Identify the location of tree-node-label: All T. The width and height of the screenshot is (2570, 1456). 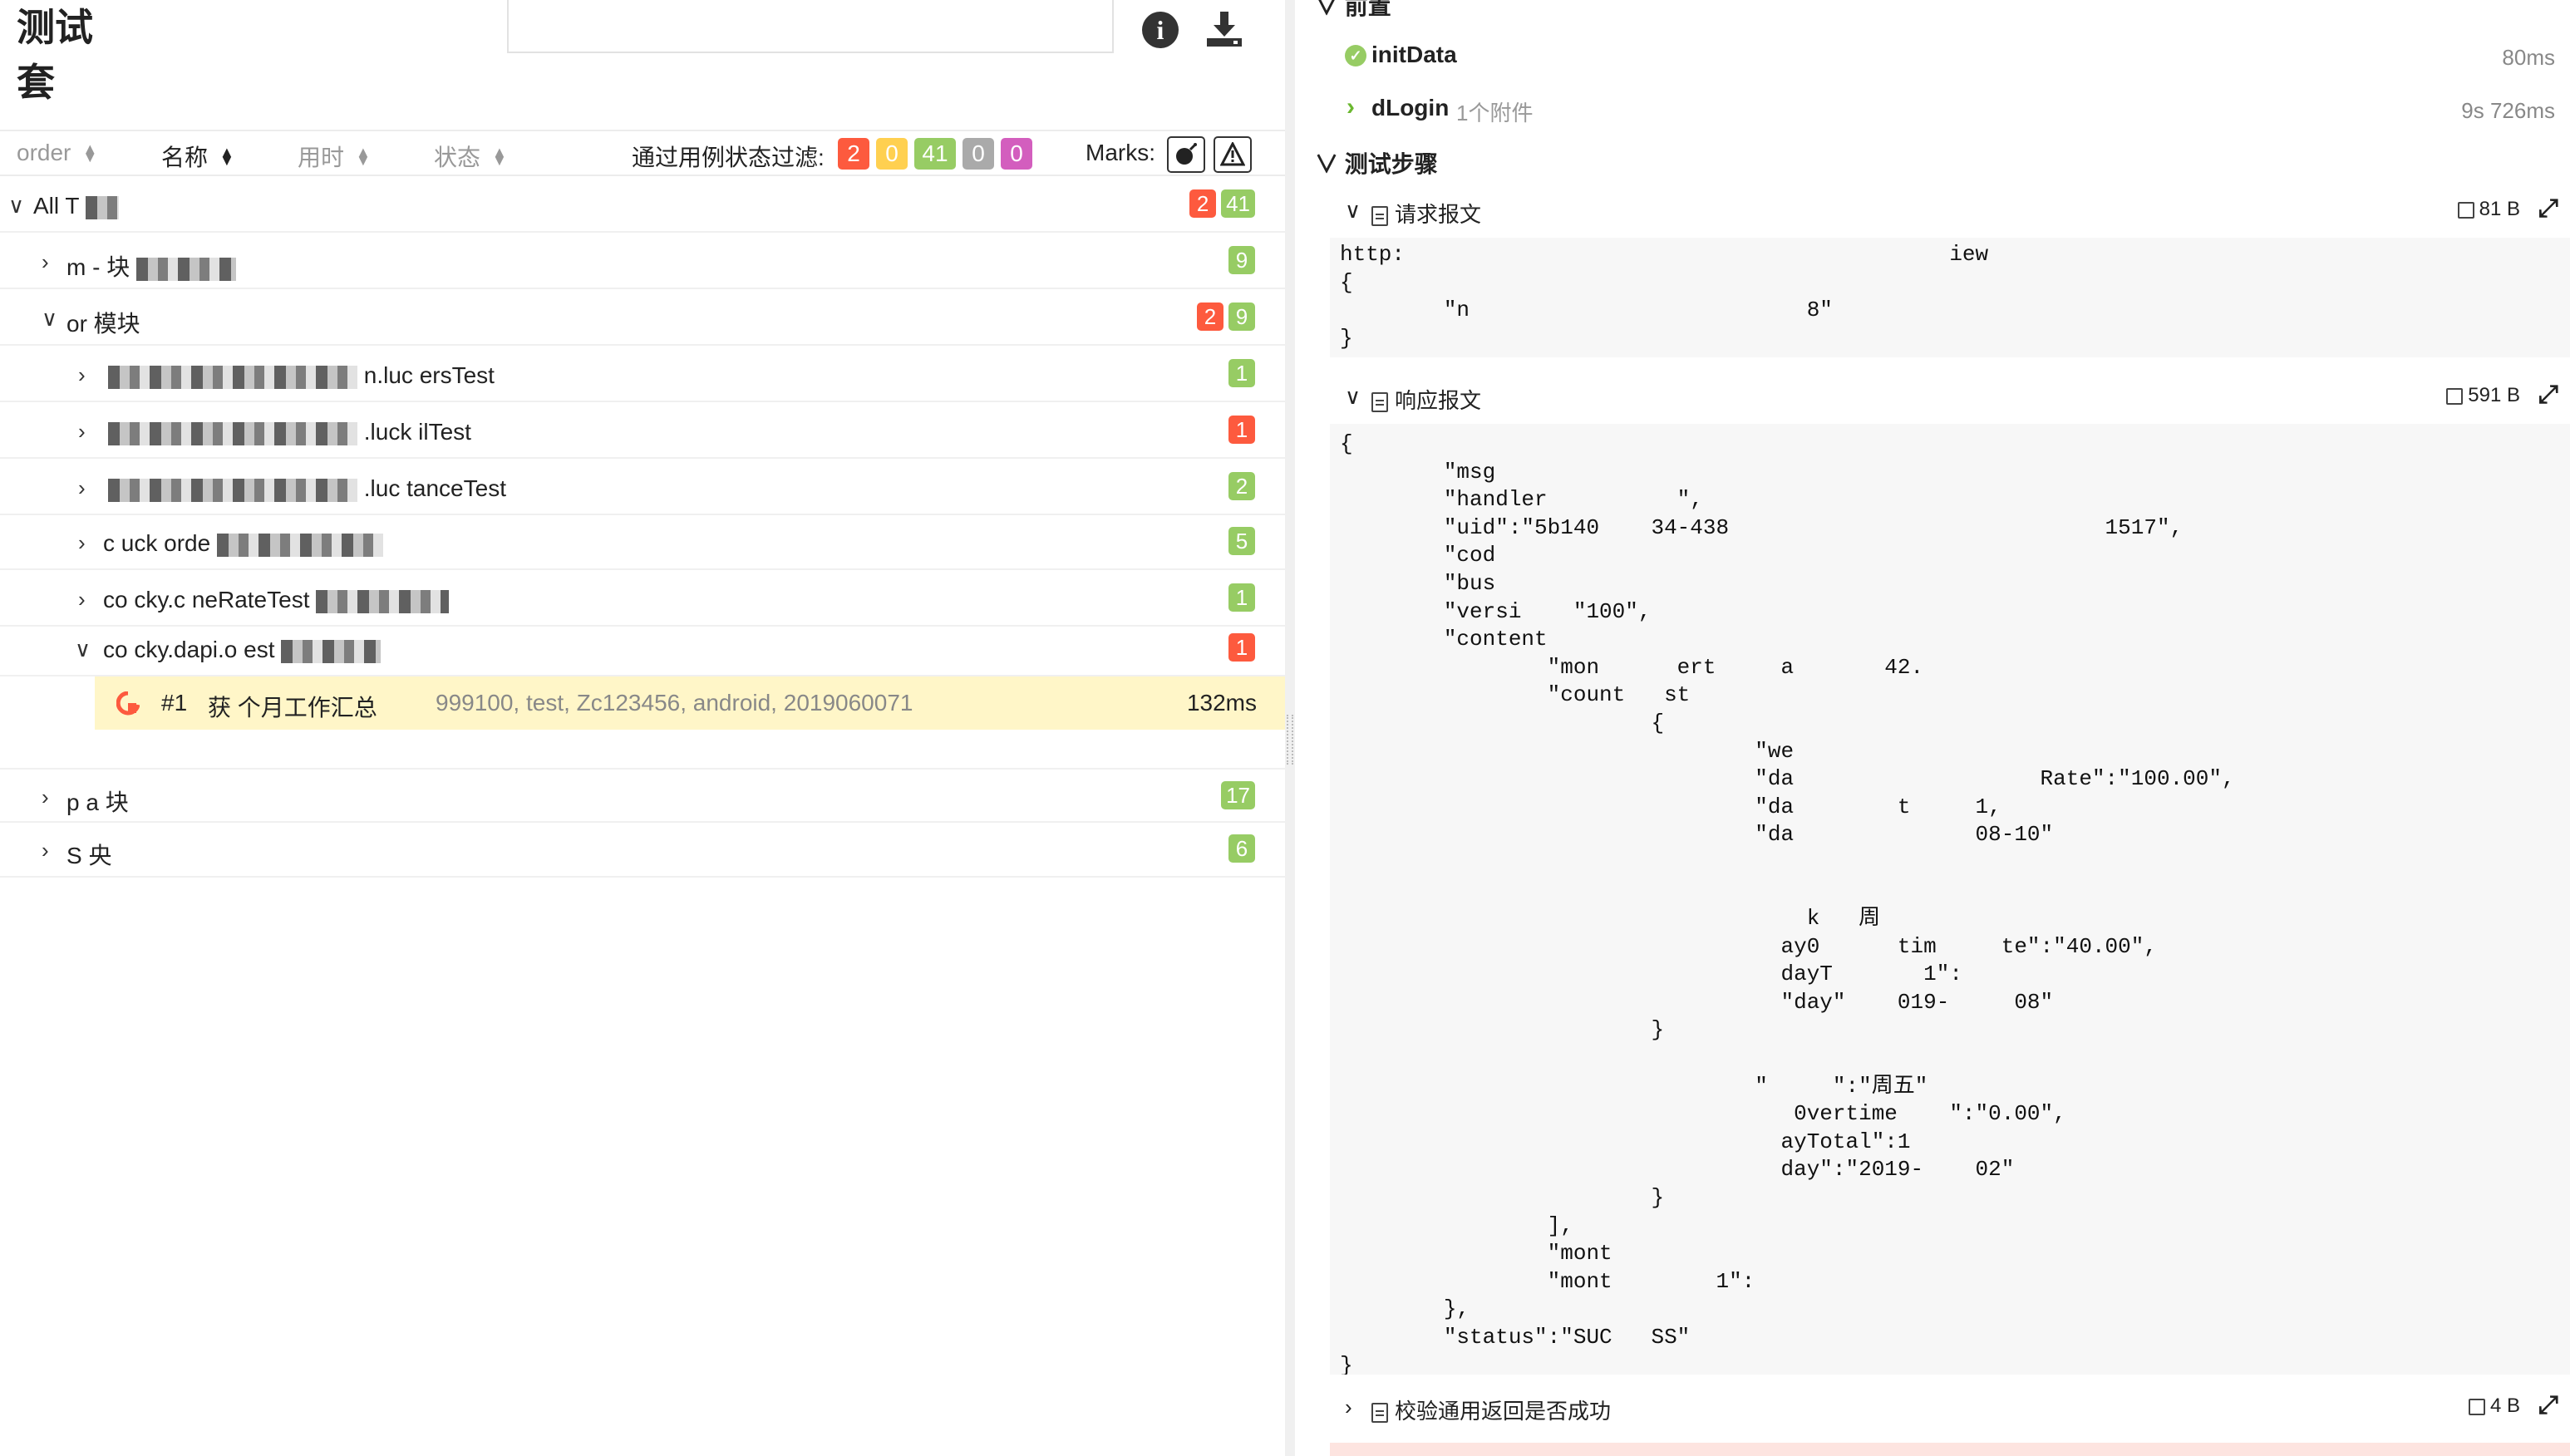
(76, 206).